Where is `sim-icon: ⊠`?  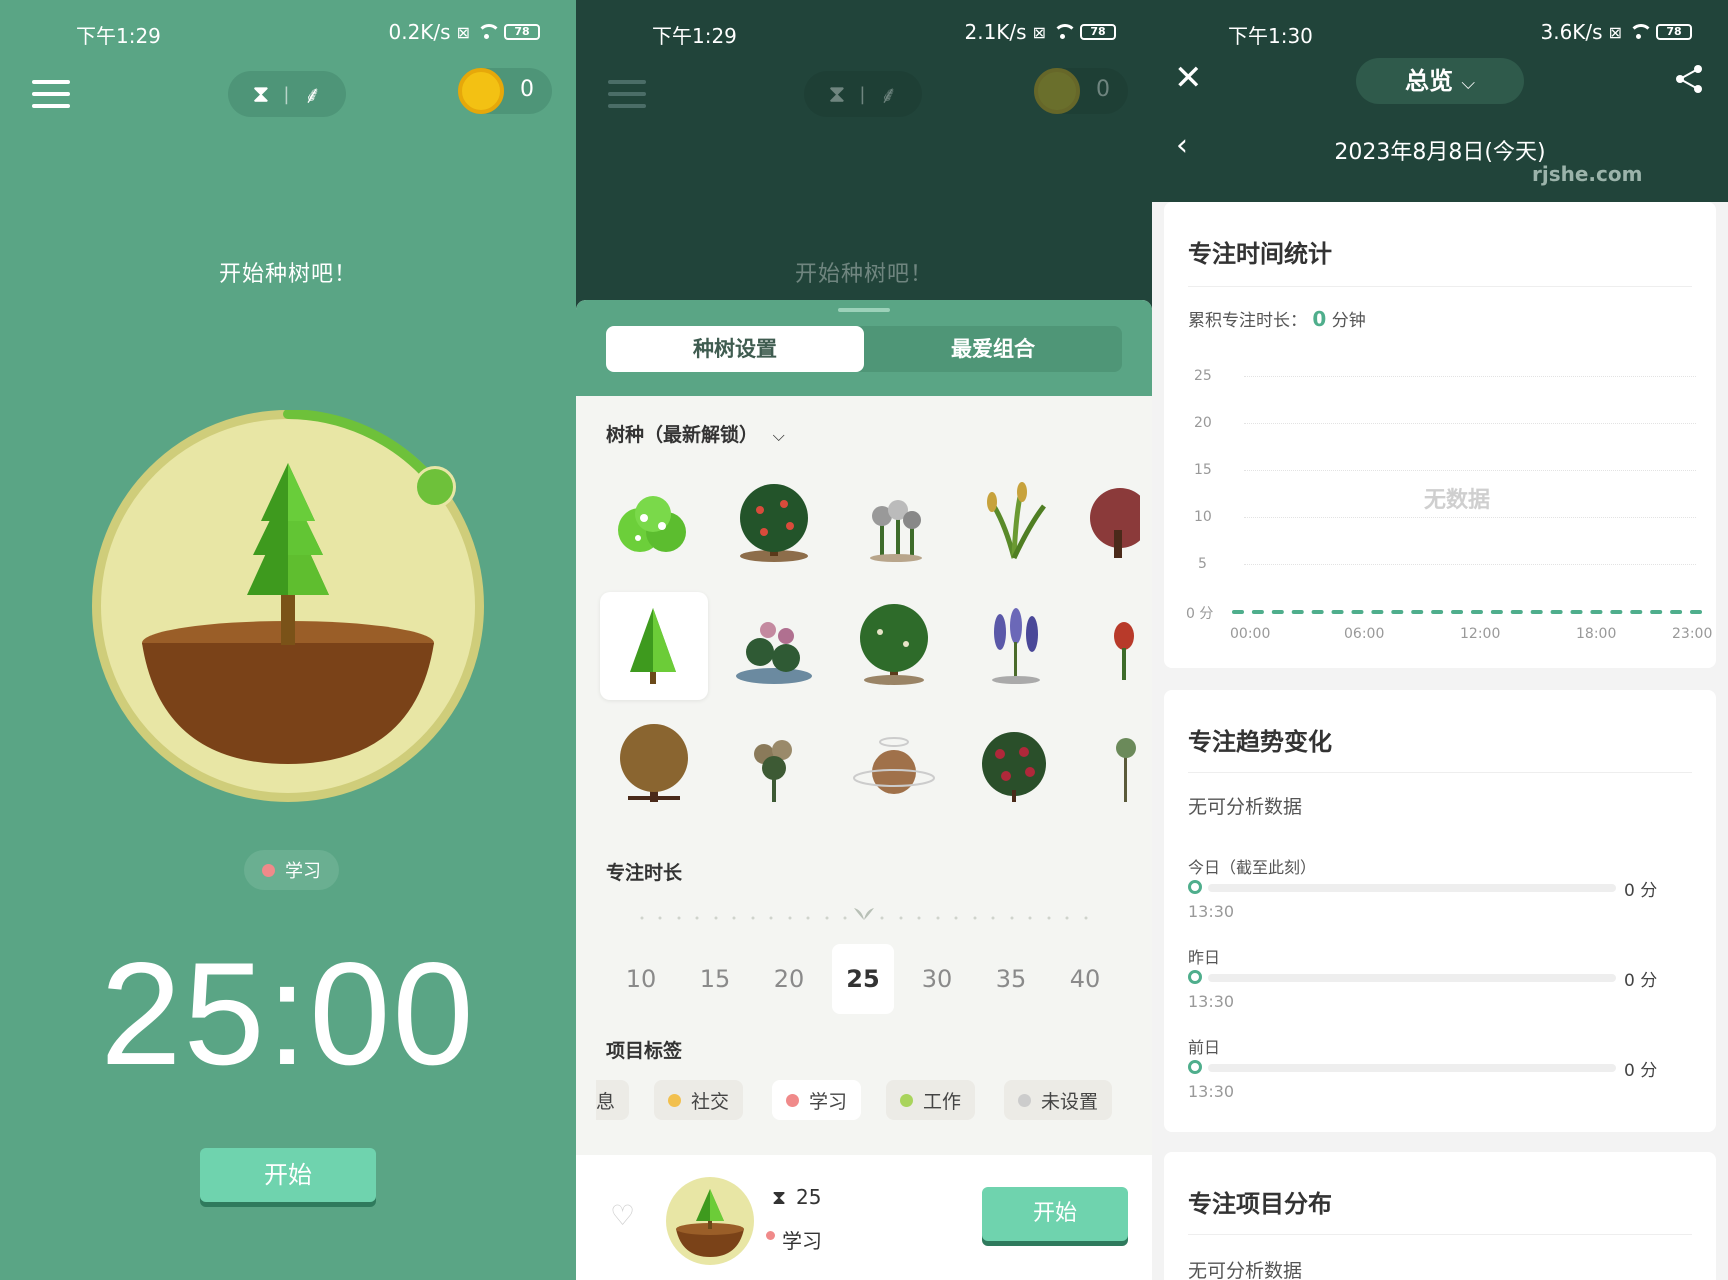
sim-icon: ⊠ is located at coordinates (463, 32).